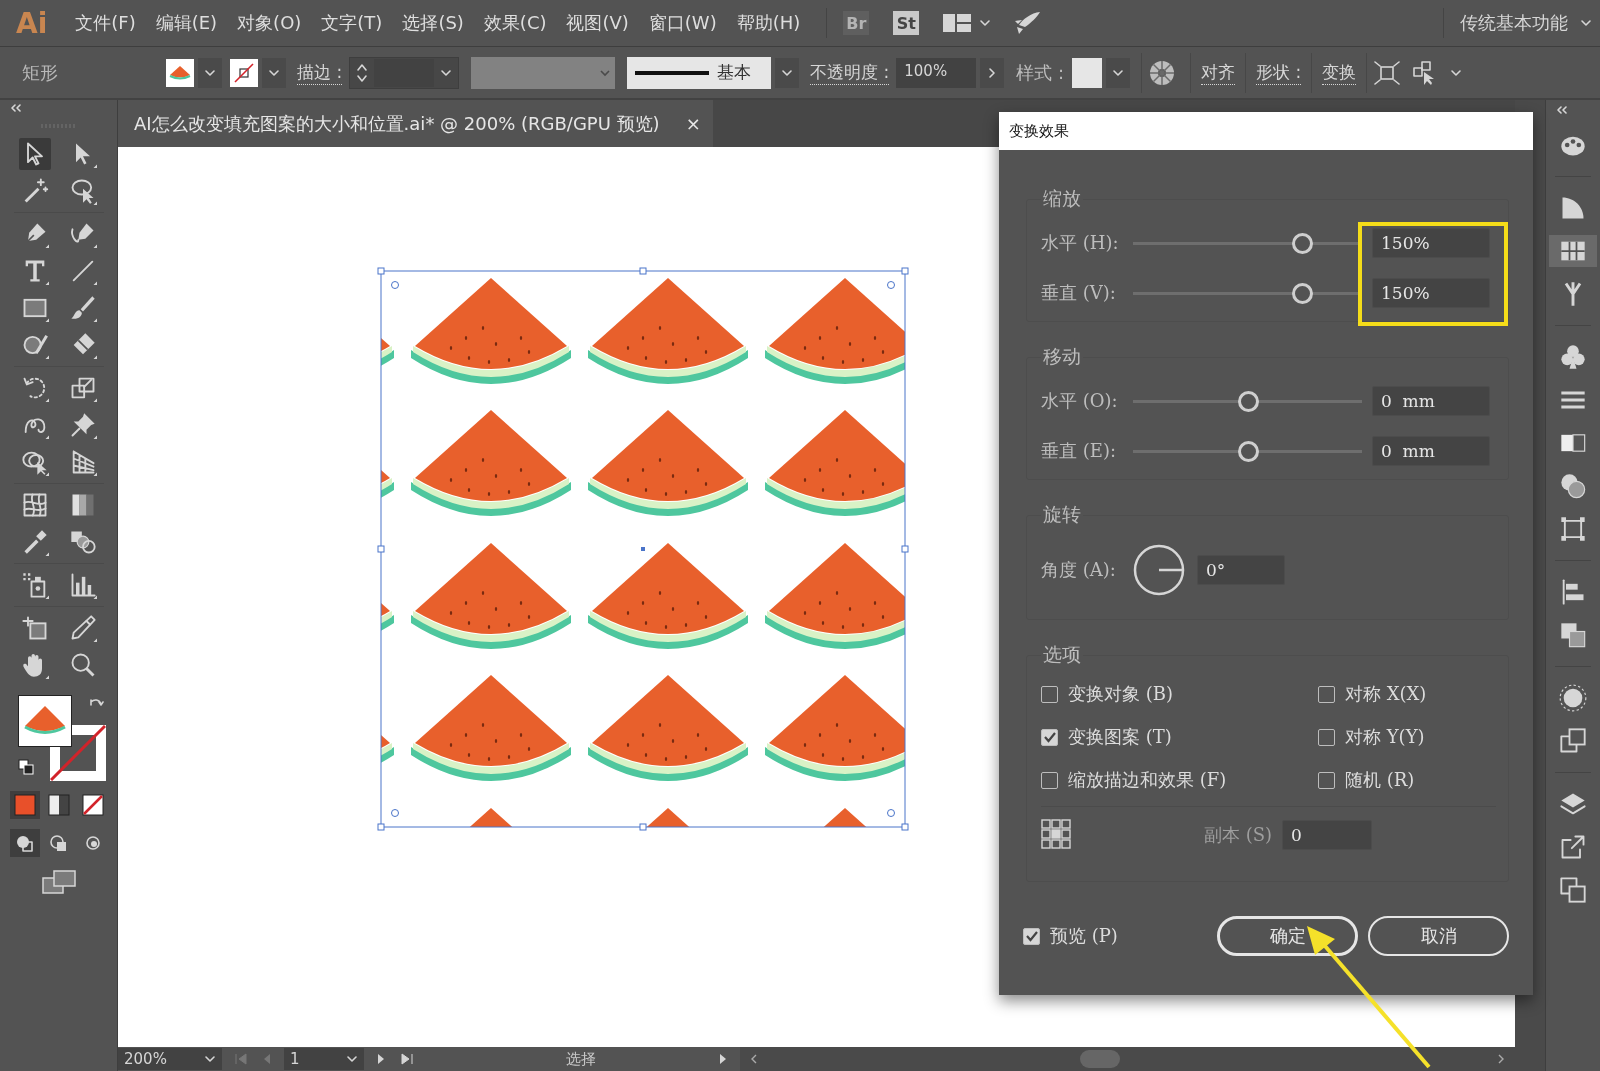 This screenshot has width=1600, height=1071. What do you see at coordinates (581, 1059) in the screenshot?
I see `current-tool-label: 选择` at bounding box center [581, 1059].